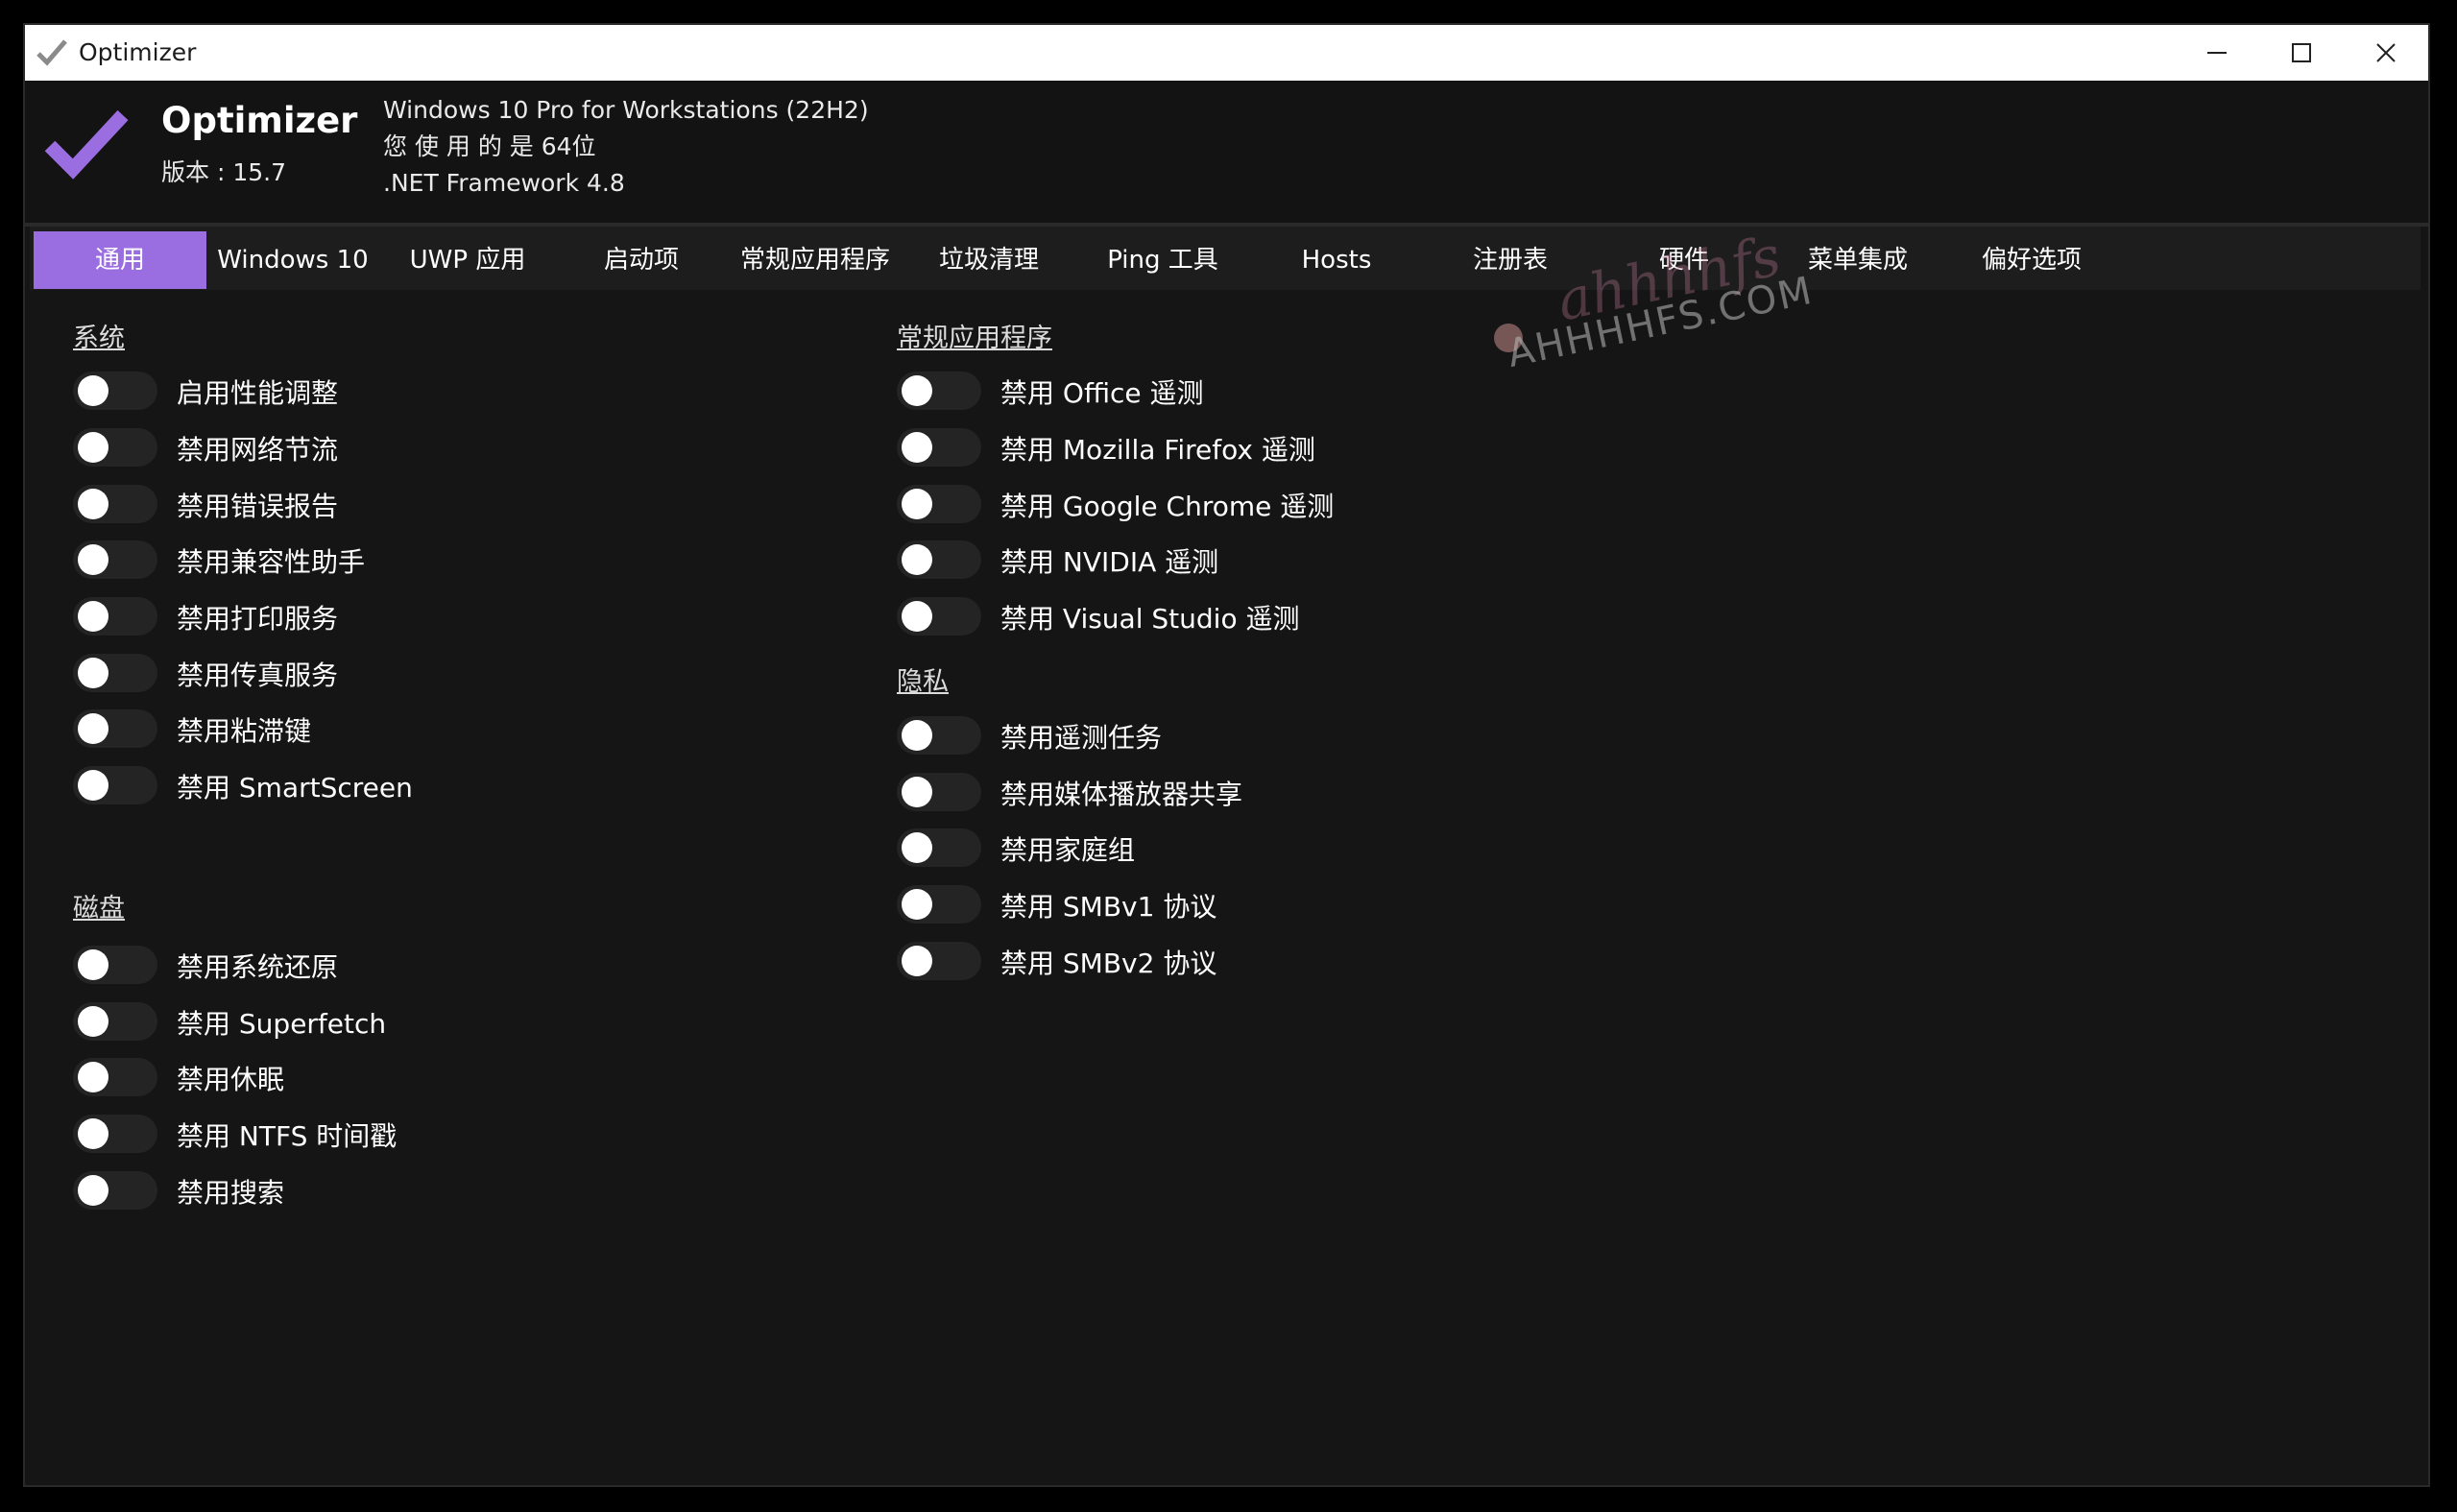 This screenshot has width=2457, height=1512. What do you see at coordinates (99, 905) in the screenshot?
I see `section-title-disk: 磁盘` at bounding box center [99, 905].